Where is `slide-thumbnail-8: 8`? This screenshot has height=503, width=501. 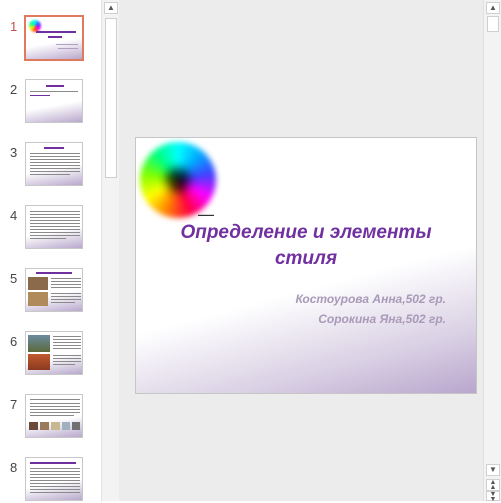
slide-thumbnail-8: 8 is located at coordinates (50, 479).